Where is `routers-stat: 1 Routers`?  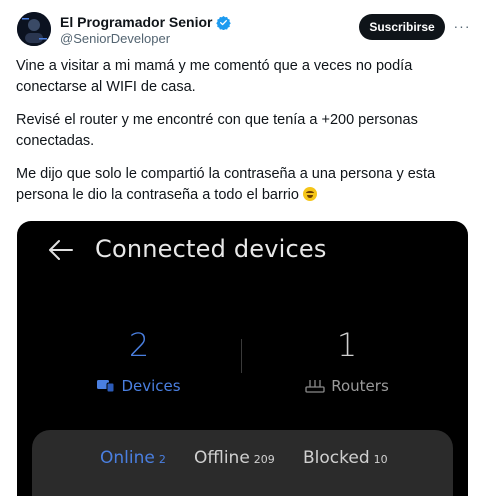
routers-stat: 1 Routers is located at coordinates (347, 360).